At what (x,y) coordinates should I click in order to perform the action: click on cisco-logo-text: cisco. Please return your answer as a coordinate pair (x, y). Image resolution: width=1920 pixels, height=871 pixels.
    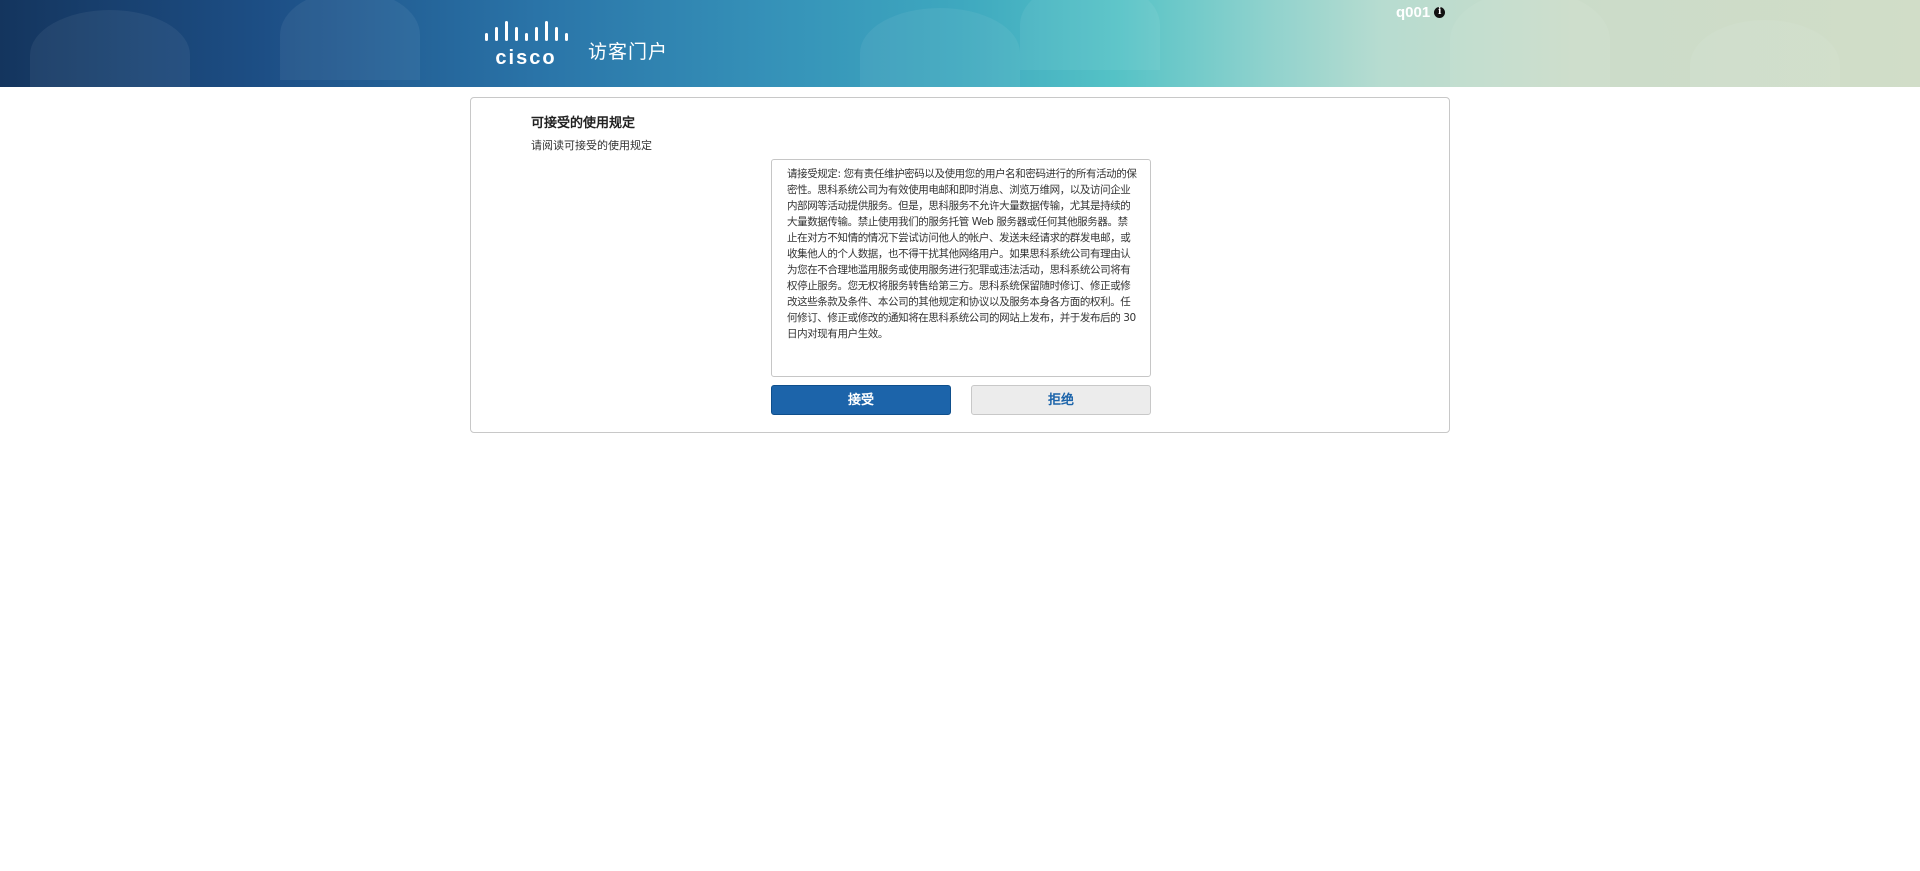
    Looking at the image, I should click on (525, 57).